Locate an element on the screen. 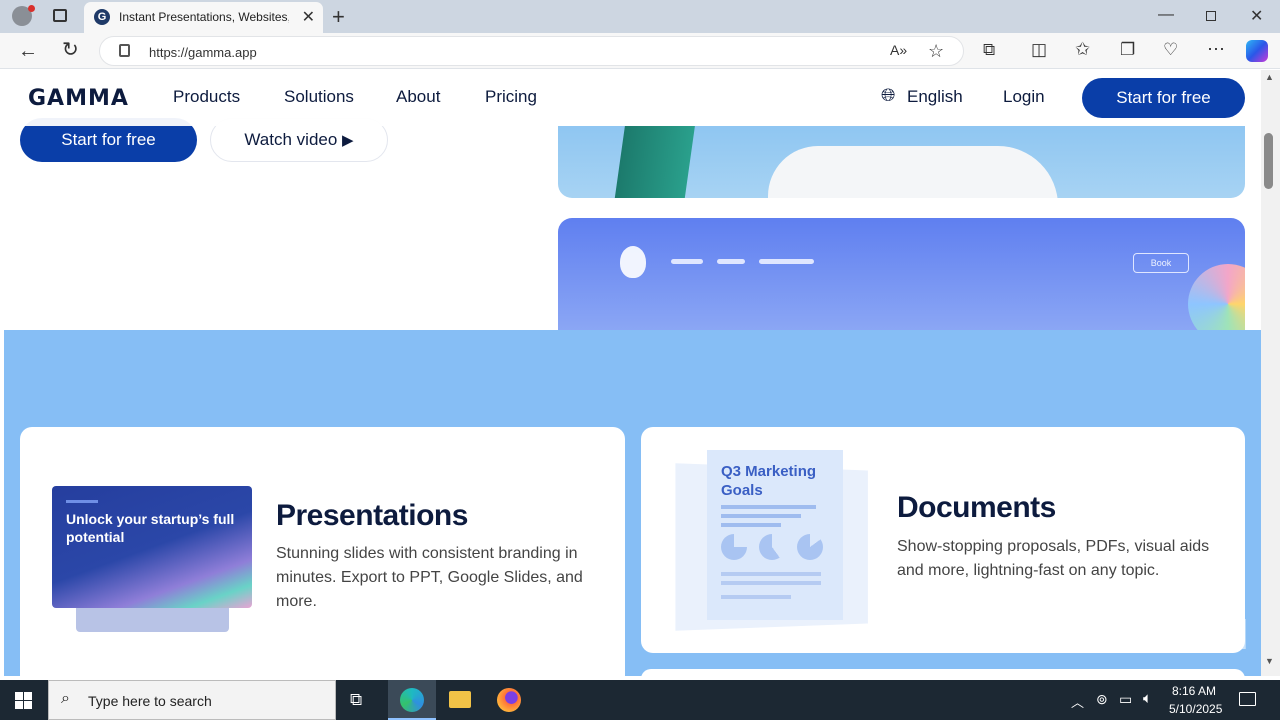  header-start-button: Start for free is located at coordinates (1163, 98).